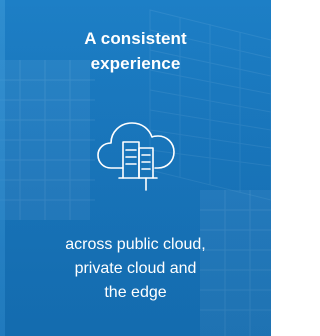 The image size is (320, 336). Describe the element at coordinates (135, 63) in the screenshot. I see `heading-line-2: experience` at that location.